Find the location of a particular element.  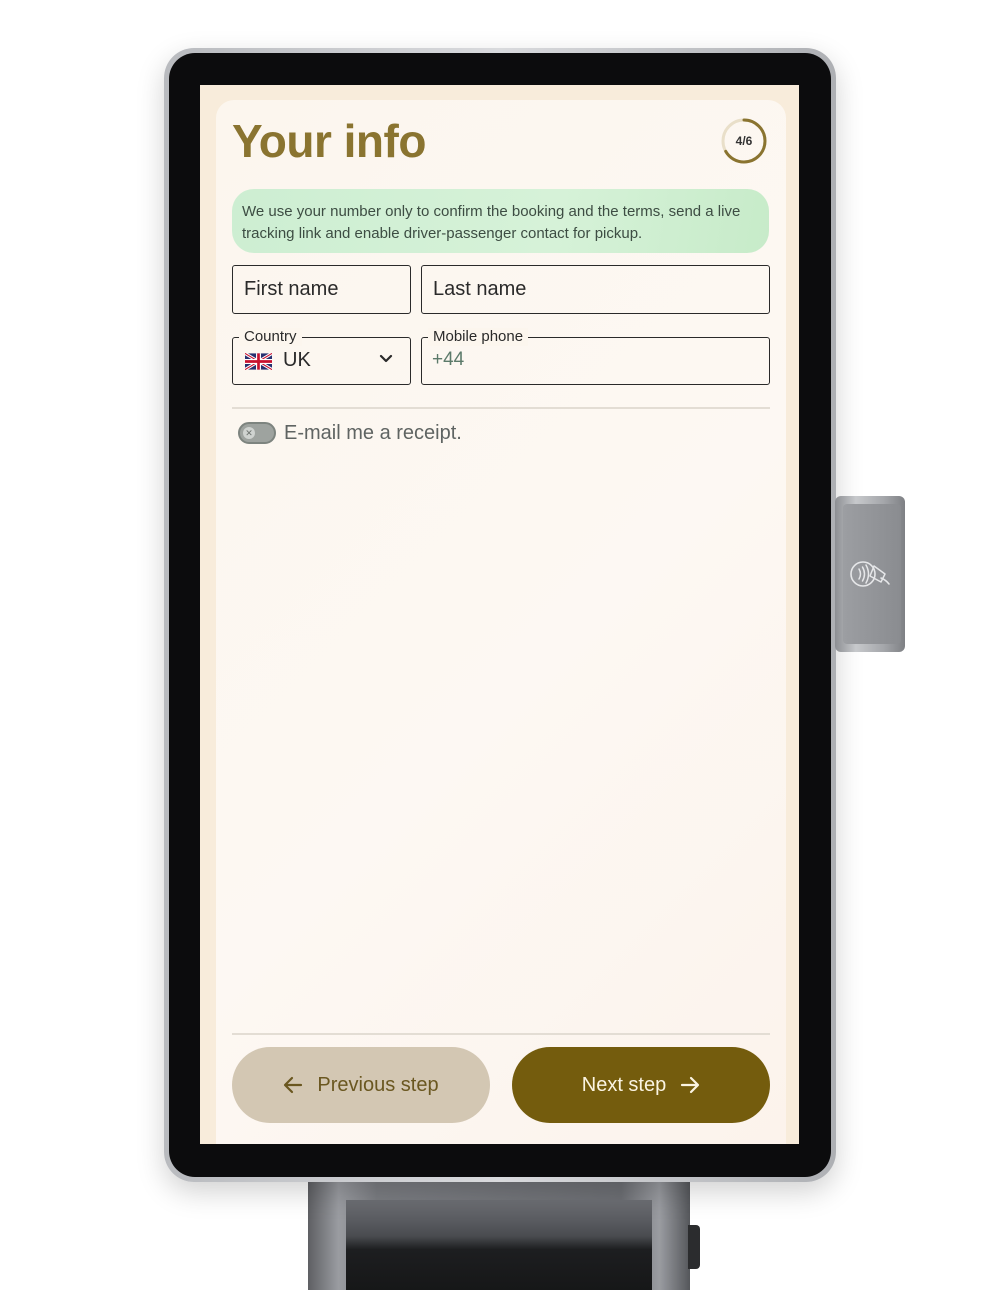

country-value: UK is located at coordinates (297, 360).